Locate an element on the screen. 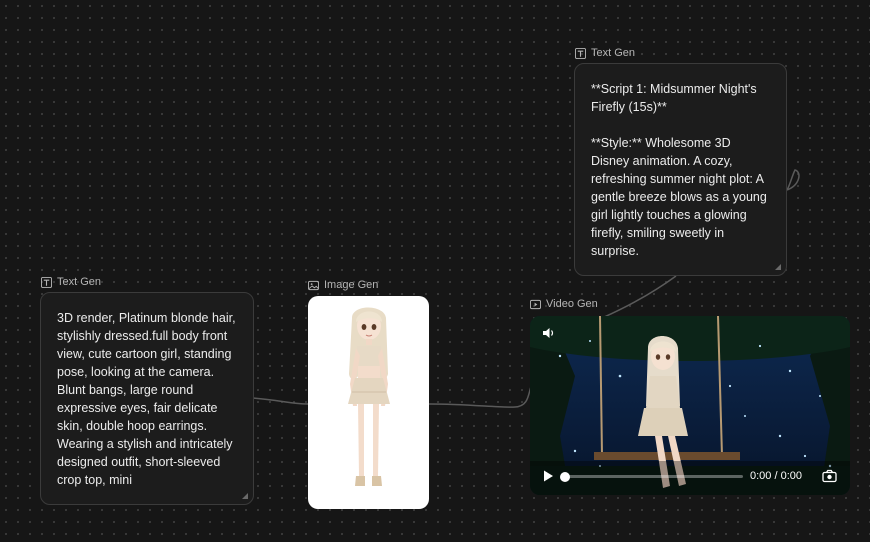  image-gen-label: Image Gen is located at coordinates (343, 285).